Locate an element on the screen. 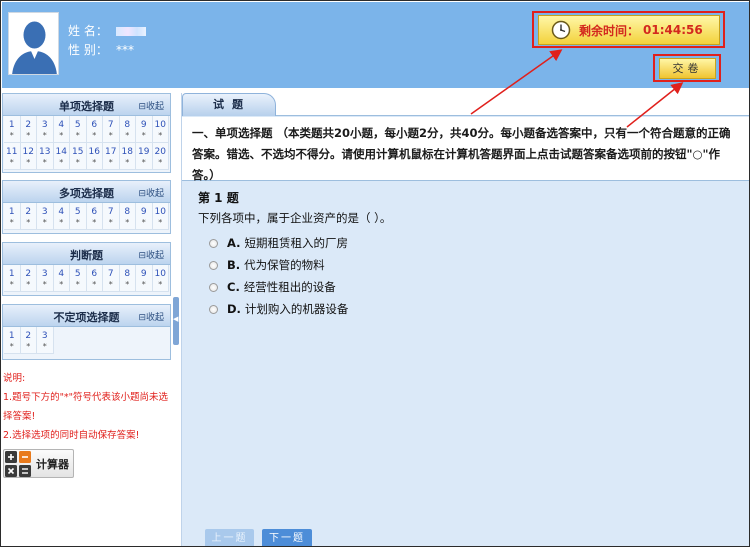  section-header: 单项选择题 ⊟收起 is located at coordinates (86, 105).